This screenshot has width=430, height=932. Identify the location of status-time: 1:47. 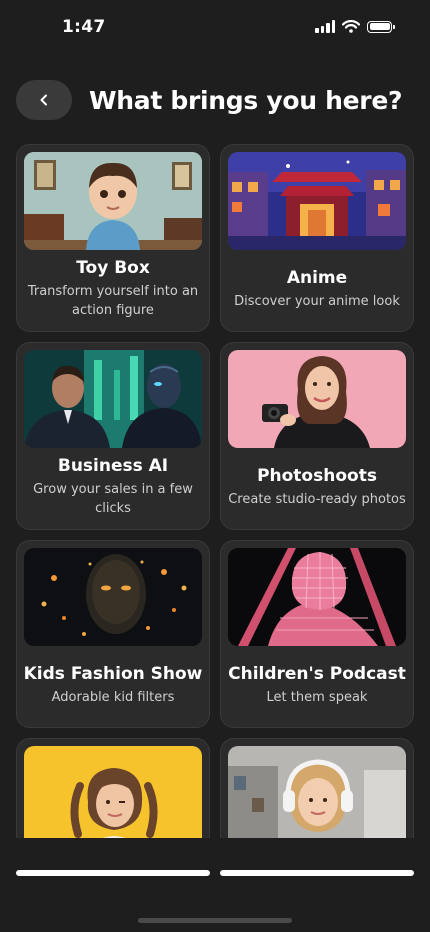
(84, 27).